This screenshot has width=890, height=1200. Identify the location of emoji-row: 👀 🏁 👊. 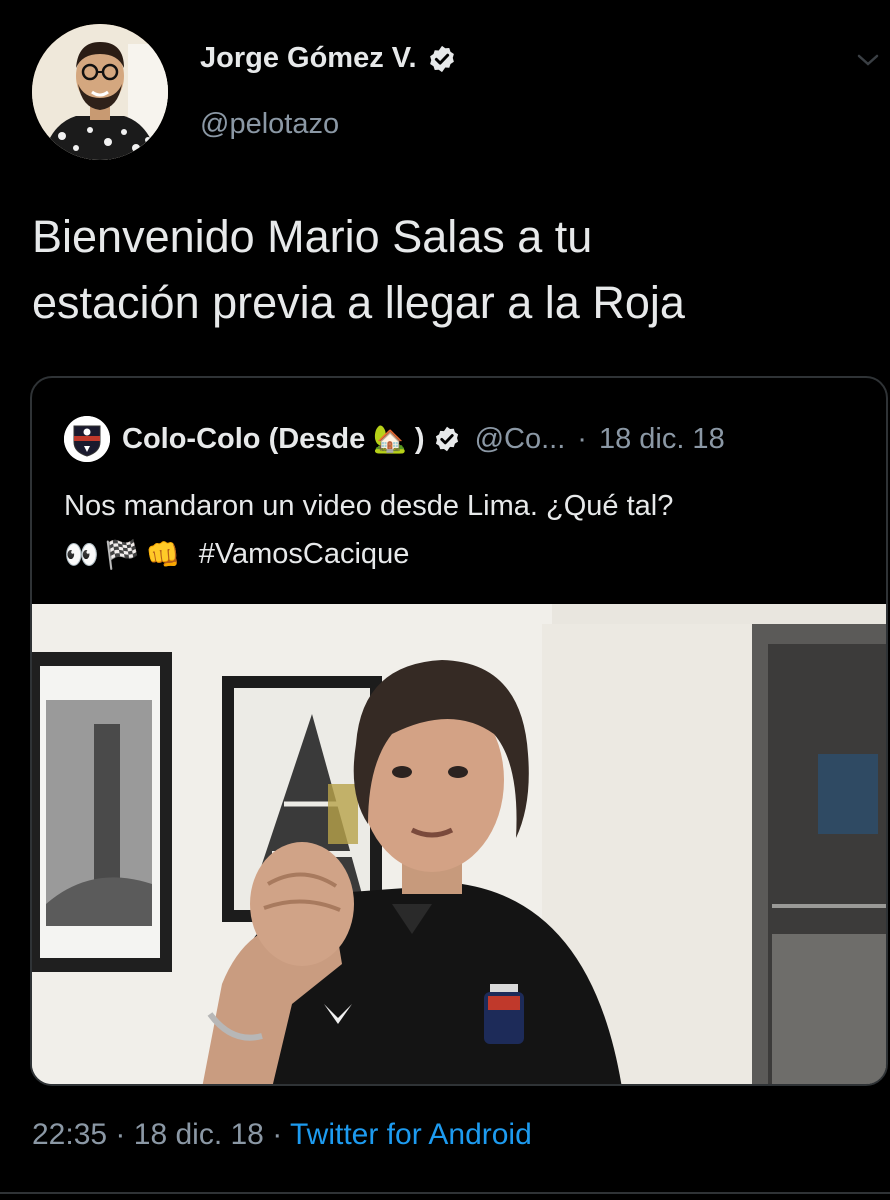
(122, 555).